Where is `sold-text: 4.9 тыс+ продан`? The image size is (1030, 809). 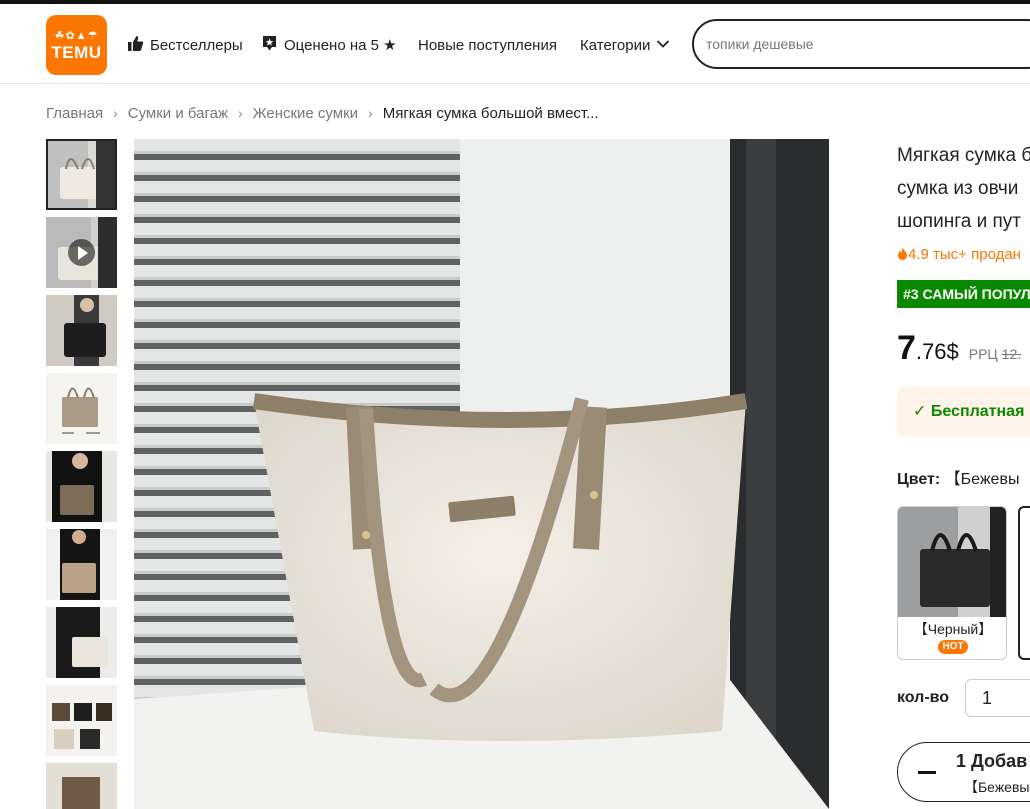
sold-text: 4.9 тыс+ продан is located at coordinates (964, 254).